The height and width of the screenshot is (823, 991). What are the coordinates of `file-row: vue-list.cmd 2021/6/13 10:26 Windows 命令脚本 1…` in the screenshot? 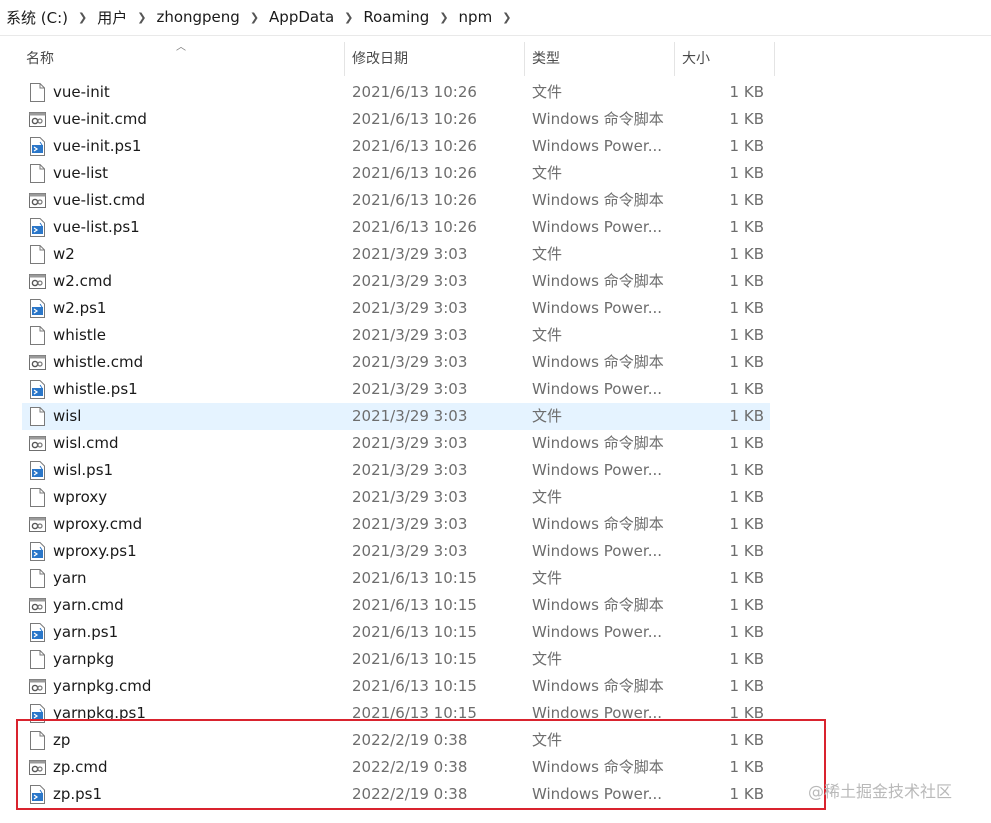 It's located at (396, 200).